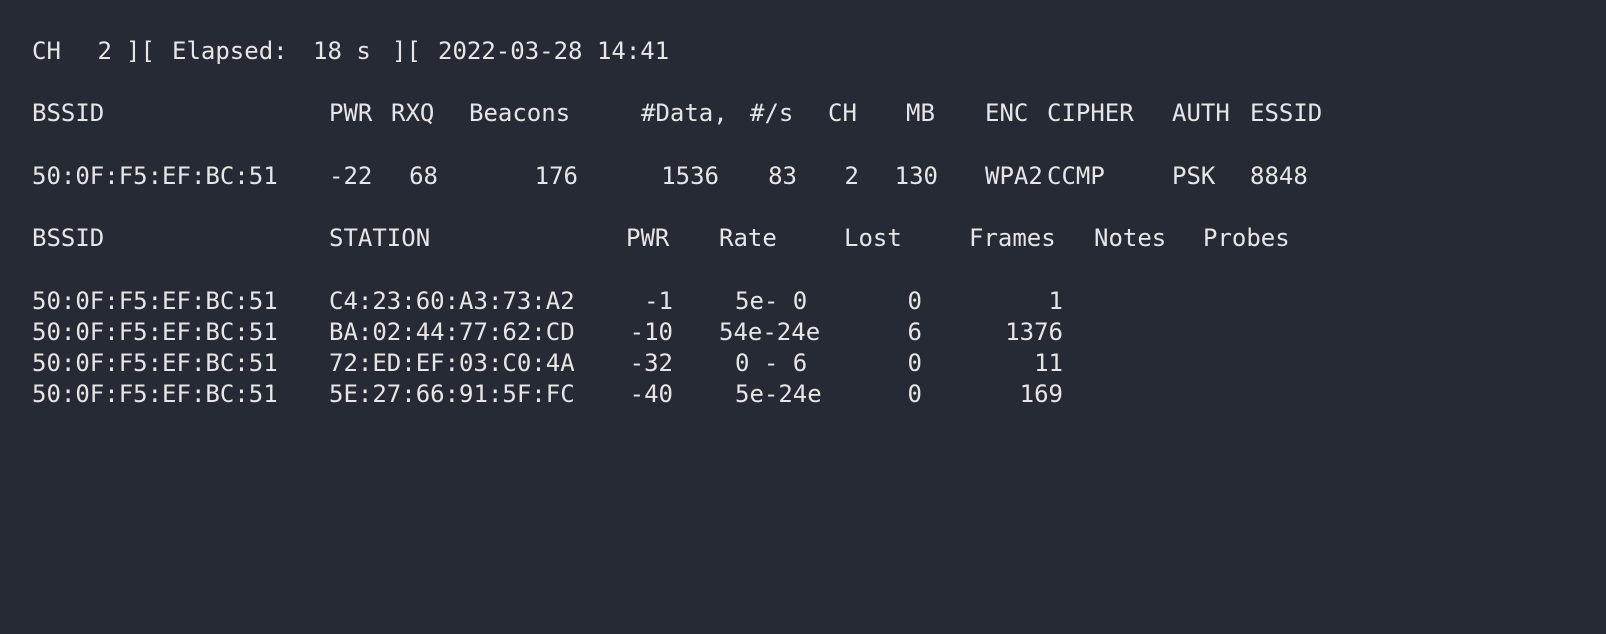 Image resolution: width=1606 pixels, height=634 pixels. I want to click on ap-rate: 83, so click(782, 176).